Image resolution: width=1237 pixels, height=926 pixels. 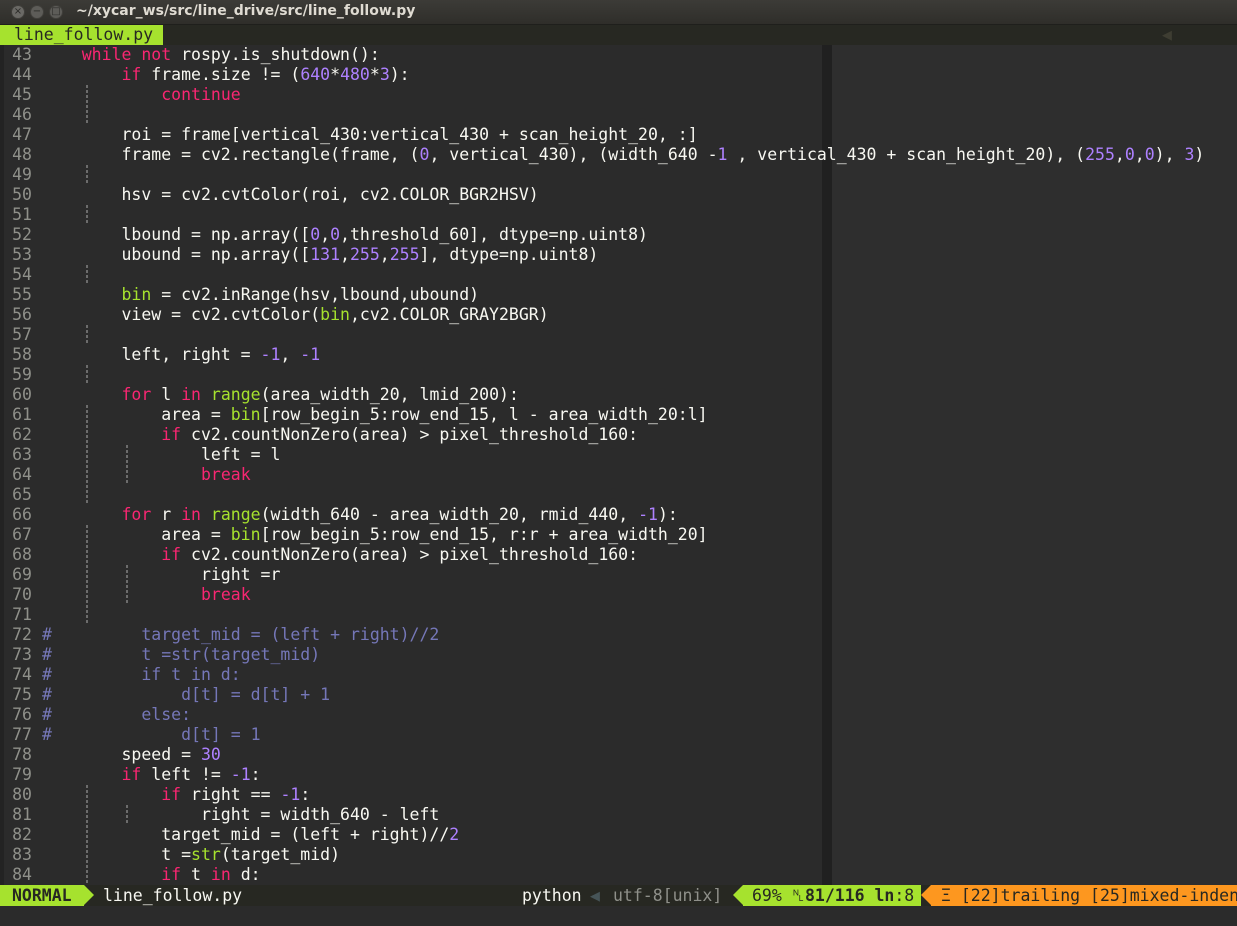 What do you see at coordinates (265, 74) in the screenshot?
I see `code-text: if frame.size != (640*480*3):` at bounding box center [265, 74].